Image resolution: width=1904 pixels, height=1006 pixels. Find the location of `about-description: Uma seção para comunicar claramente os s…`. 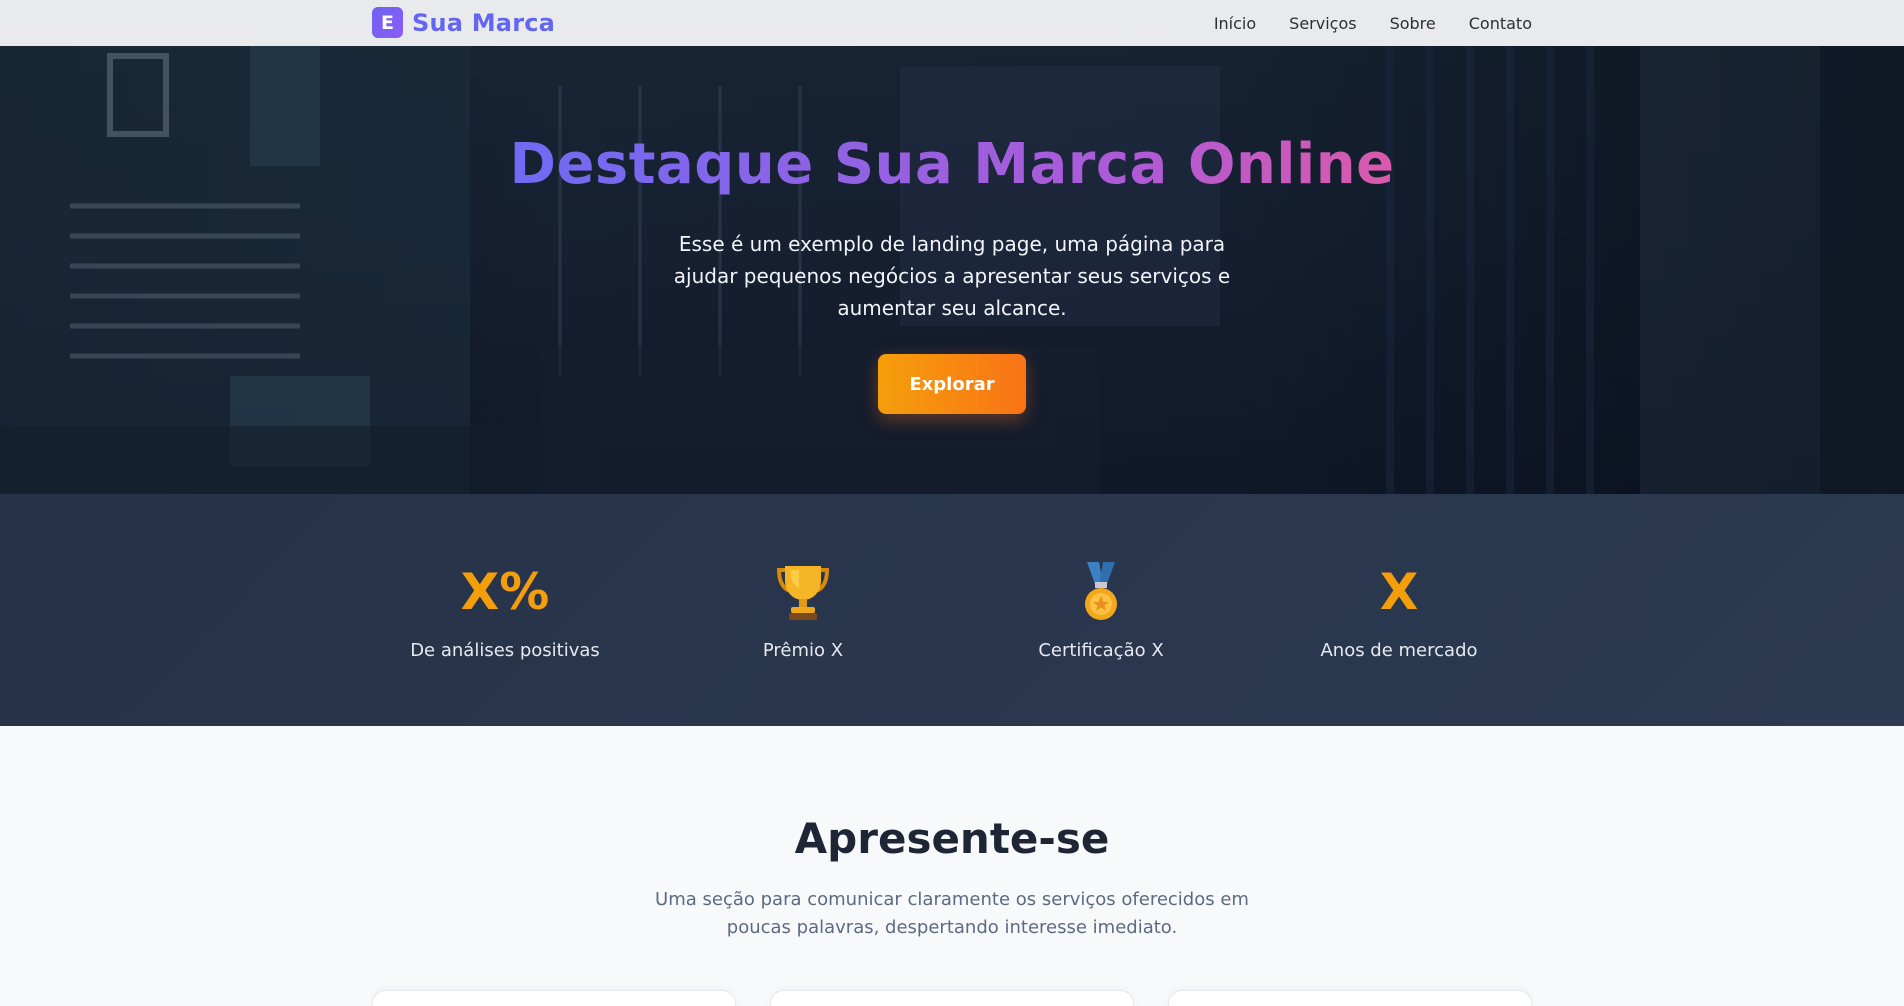

about-description: Uma seção para comunicar claramente os s… is located at coordinates (952, 913).